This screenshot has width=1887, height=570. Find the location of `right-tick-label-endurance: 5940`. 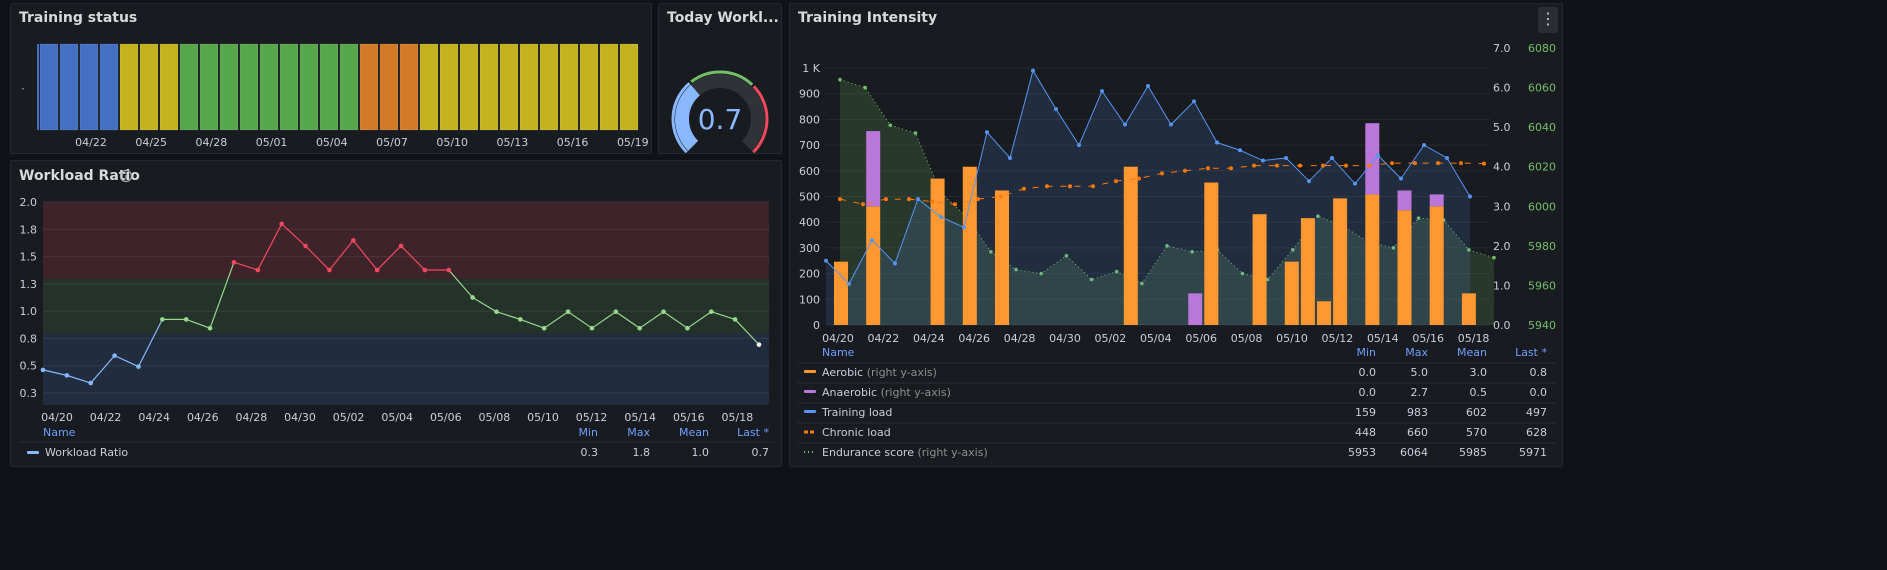

right-tick-label-endurance: 5940 is located at coordinates (1542, 325).